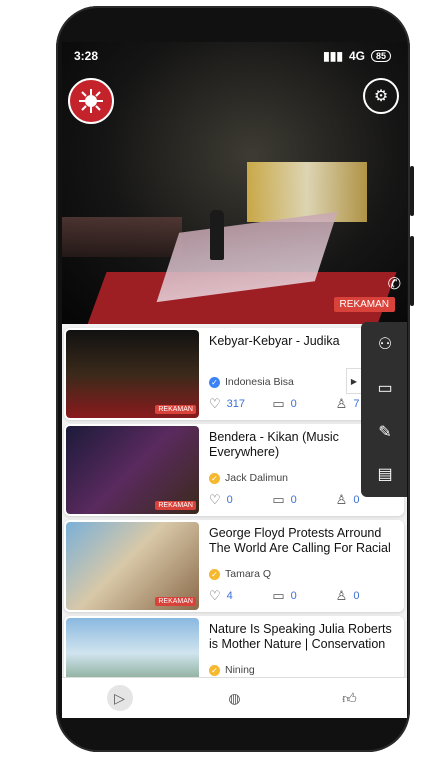 Image resolution: width=448 pixels, height=757 pixels. Describe the element at coordinates (236, 404) in the screenshot. I see `likes-count: 317` at that location.